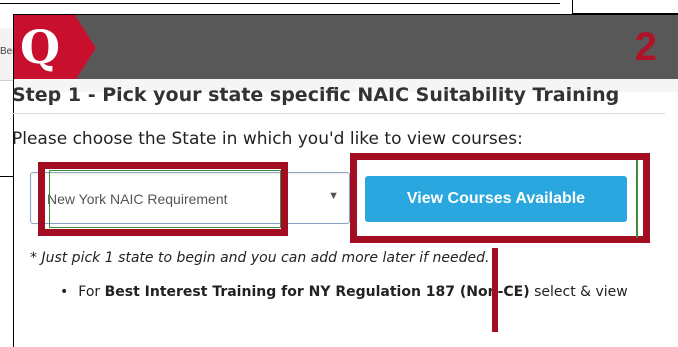  Describe the element at coordinates (496, 199) in the screenshot. I see `view-courses-button: View Courses Available` at that location.